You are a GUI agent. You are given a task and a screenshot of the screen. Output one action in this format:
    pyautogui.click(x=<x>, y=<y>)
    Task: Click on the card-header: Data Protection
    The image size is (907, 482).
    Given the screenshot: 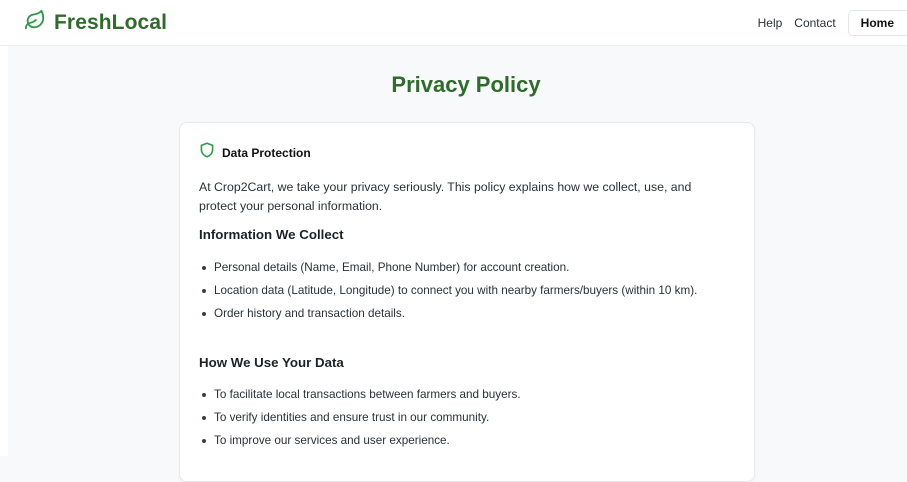 What is the action you would take?
    pyautogui.click(x=255, y=152)
    